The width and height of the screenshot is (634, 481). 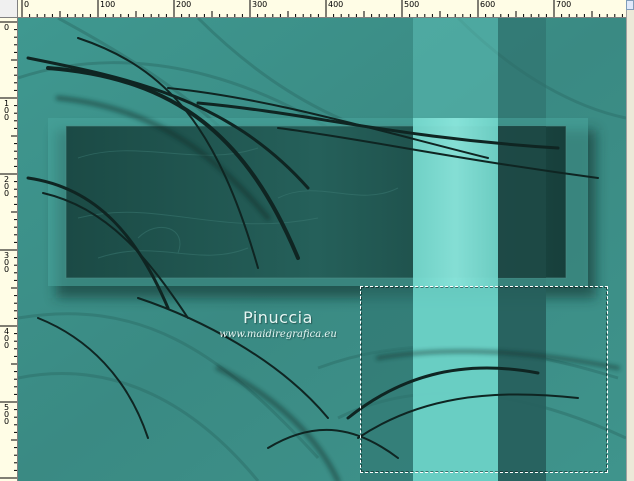 I want to click on watermark-name: Pinuccia, so click(x=278, y=317).